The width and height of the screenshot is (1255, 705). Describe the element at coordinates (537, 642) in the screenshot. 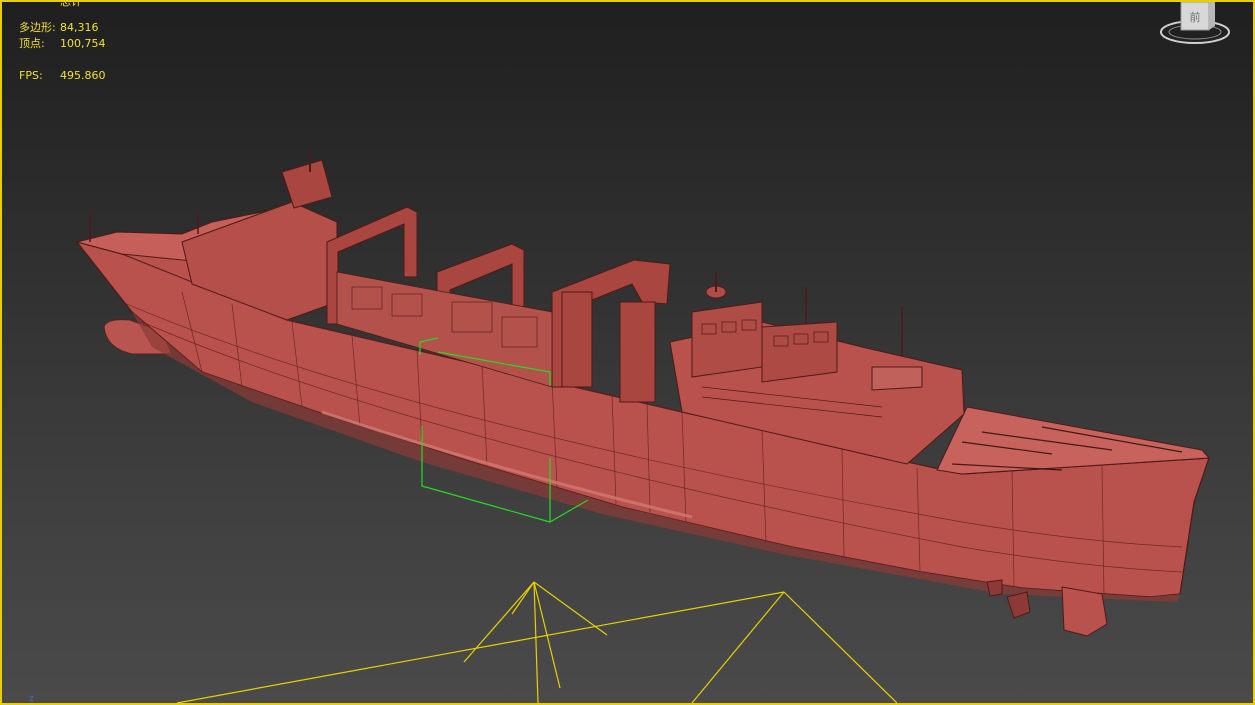

I see `camera-gizmo` at that location.